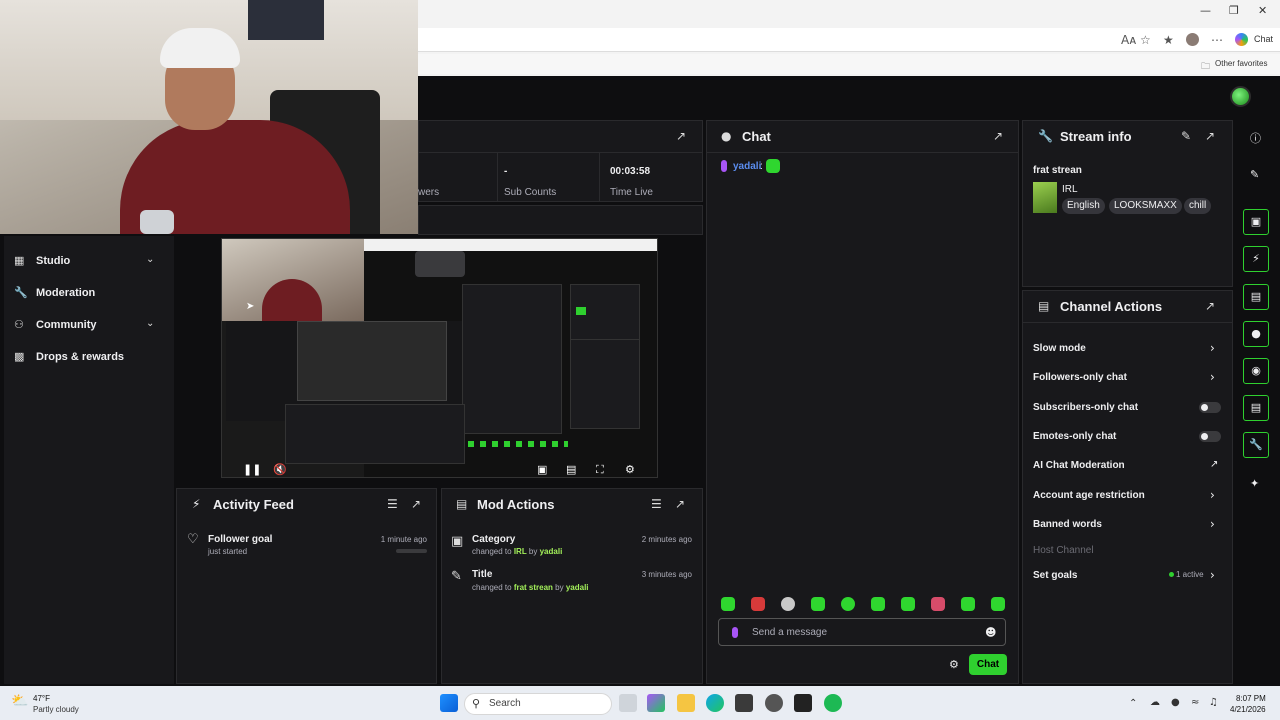  Describe the element at coordinates (1262, 10) in the screenshot. I see `close-icon: ✕` at that location.